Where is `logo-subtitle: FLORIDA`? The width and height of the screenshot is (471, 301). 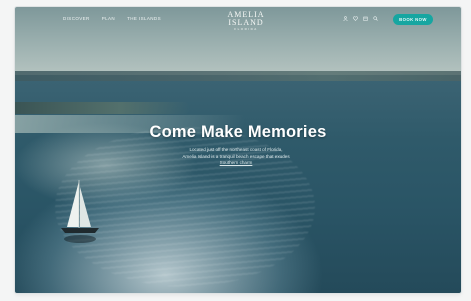
logo-subtitle: FLORIDA is located at coordinates (246, 29).